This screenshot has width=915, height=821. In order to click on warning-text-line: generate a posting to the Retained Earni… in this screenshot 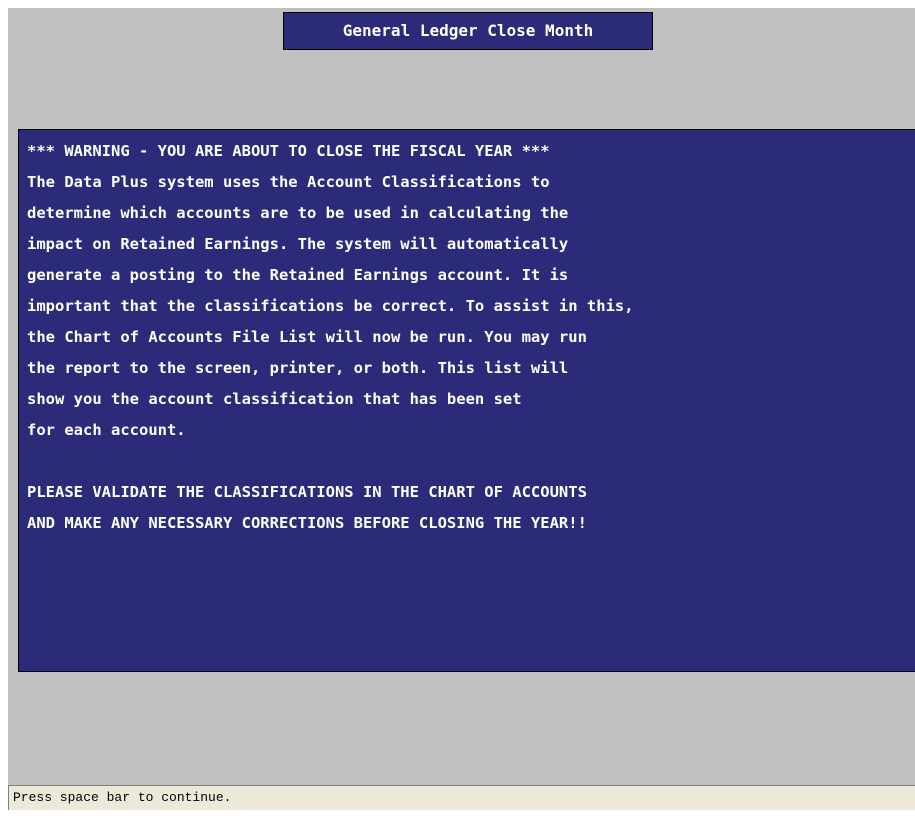, I will do `click(298, 275)`.